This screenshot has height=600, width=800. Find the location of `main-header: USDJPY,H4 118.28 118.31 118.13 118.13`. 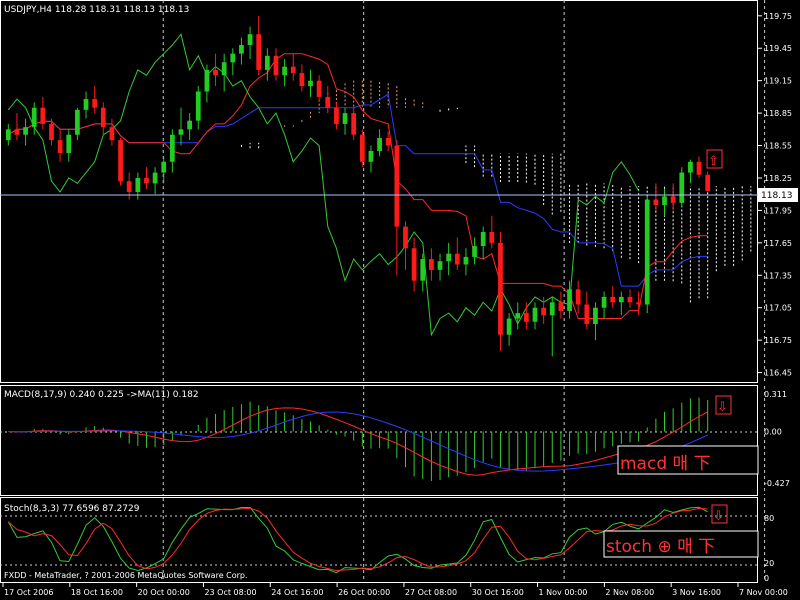

main-header: USDJPY,H4 118.28 118.31 118.13 118.13 is located at coordinates (96, 10).